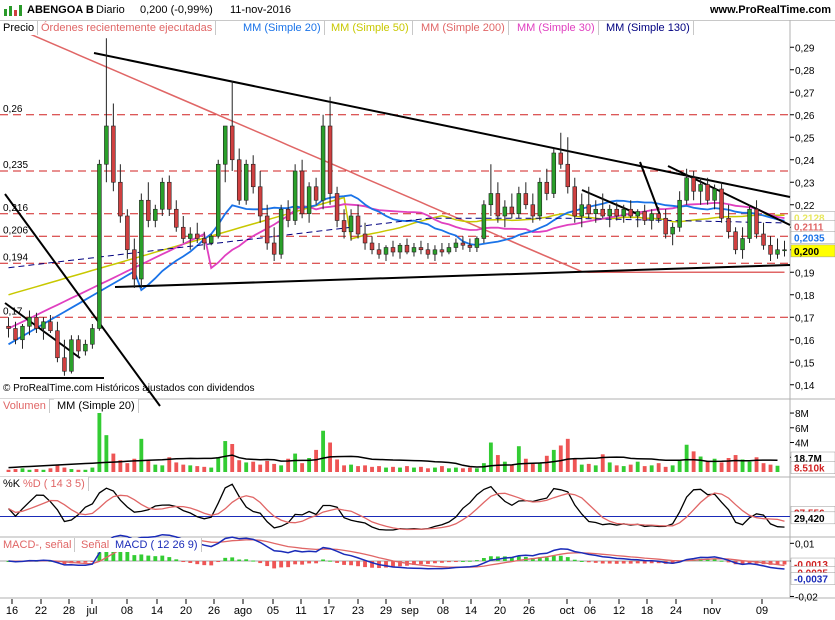 The width and height of the screenshot is (835, 620). What do you see at coordinates (110, 10) in the screenshot?
I see `period: Diario` at bounding box center [110, 10].